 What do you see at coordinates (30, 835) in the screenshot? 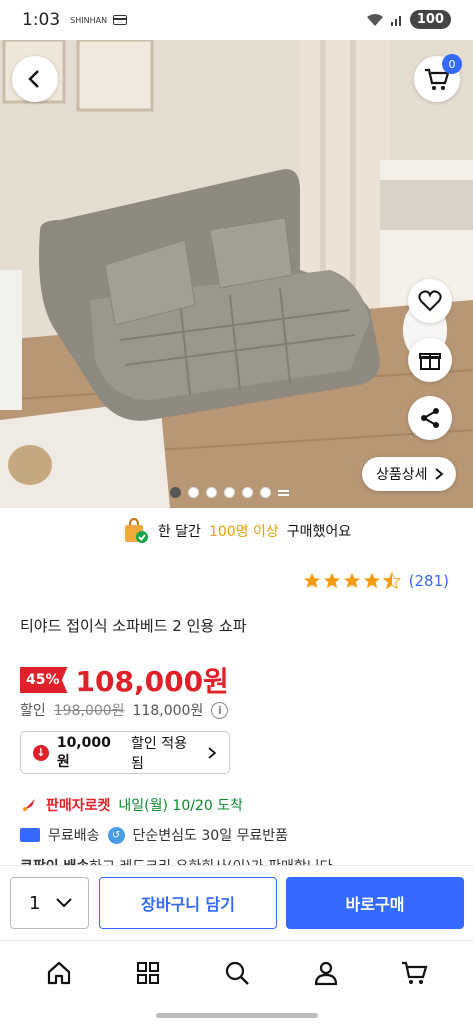
I see `truck-icon` at bounding box center [30, 835].